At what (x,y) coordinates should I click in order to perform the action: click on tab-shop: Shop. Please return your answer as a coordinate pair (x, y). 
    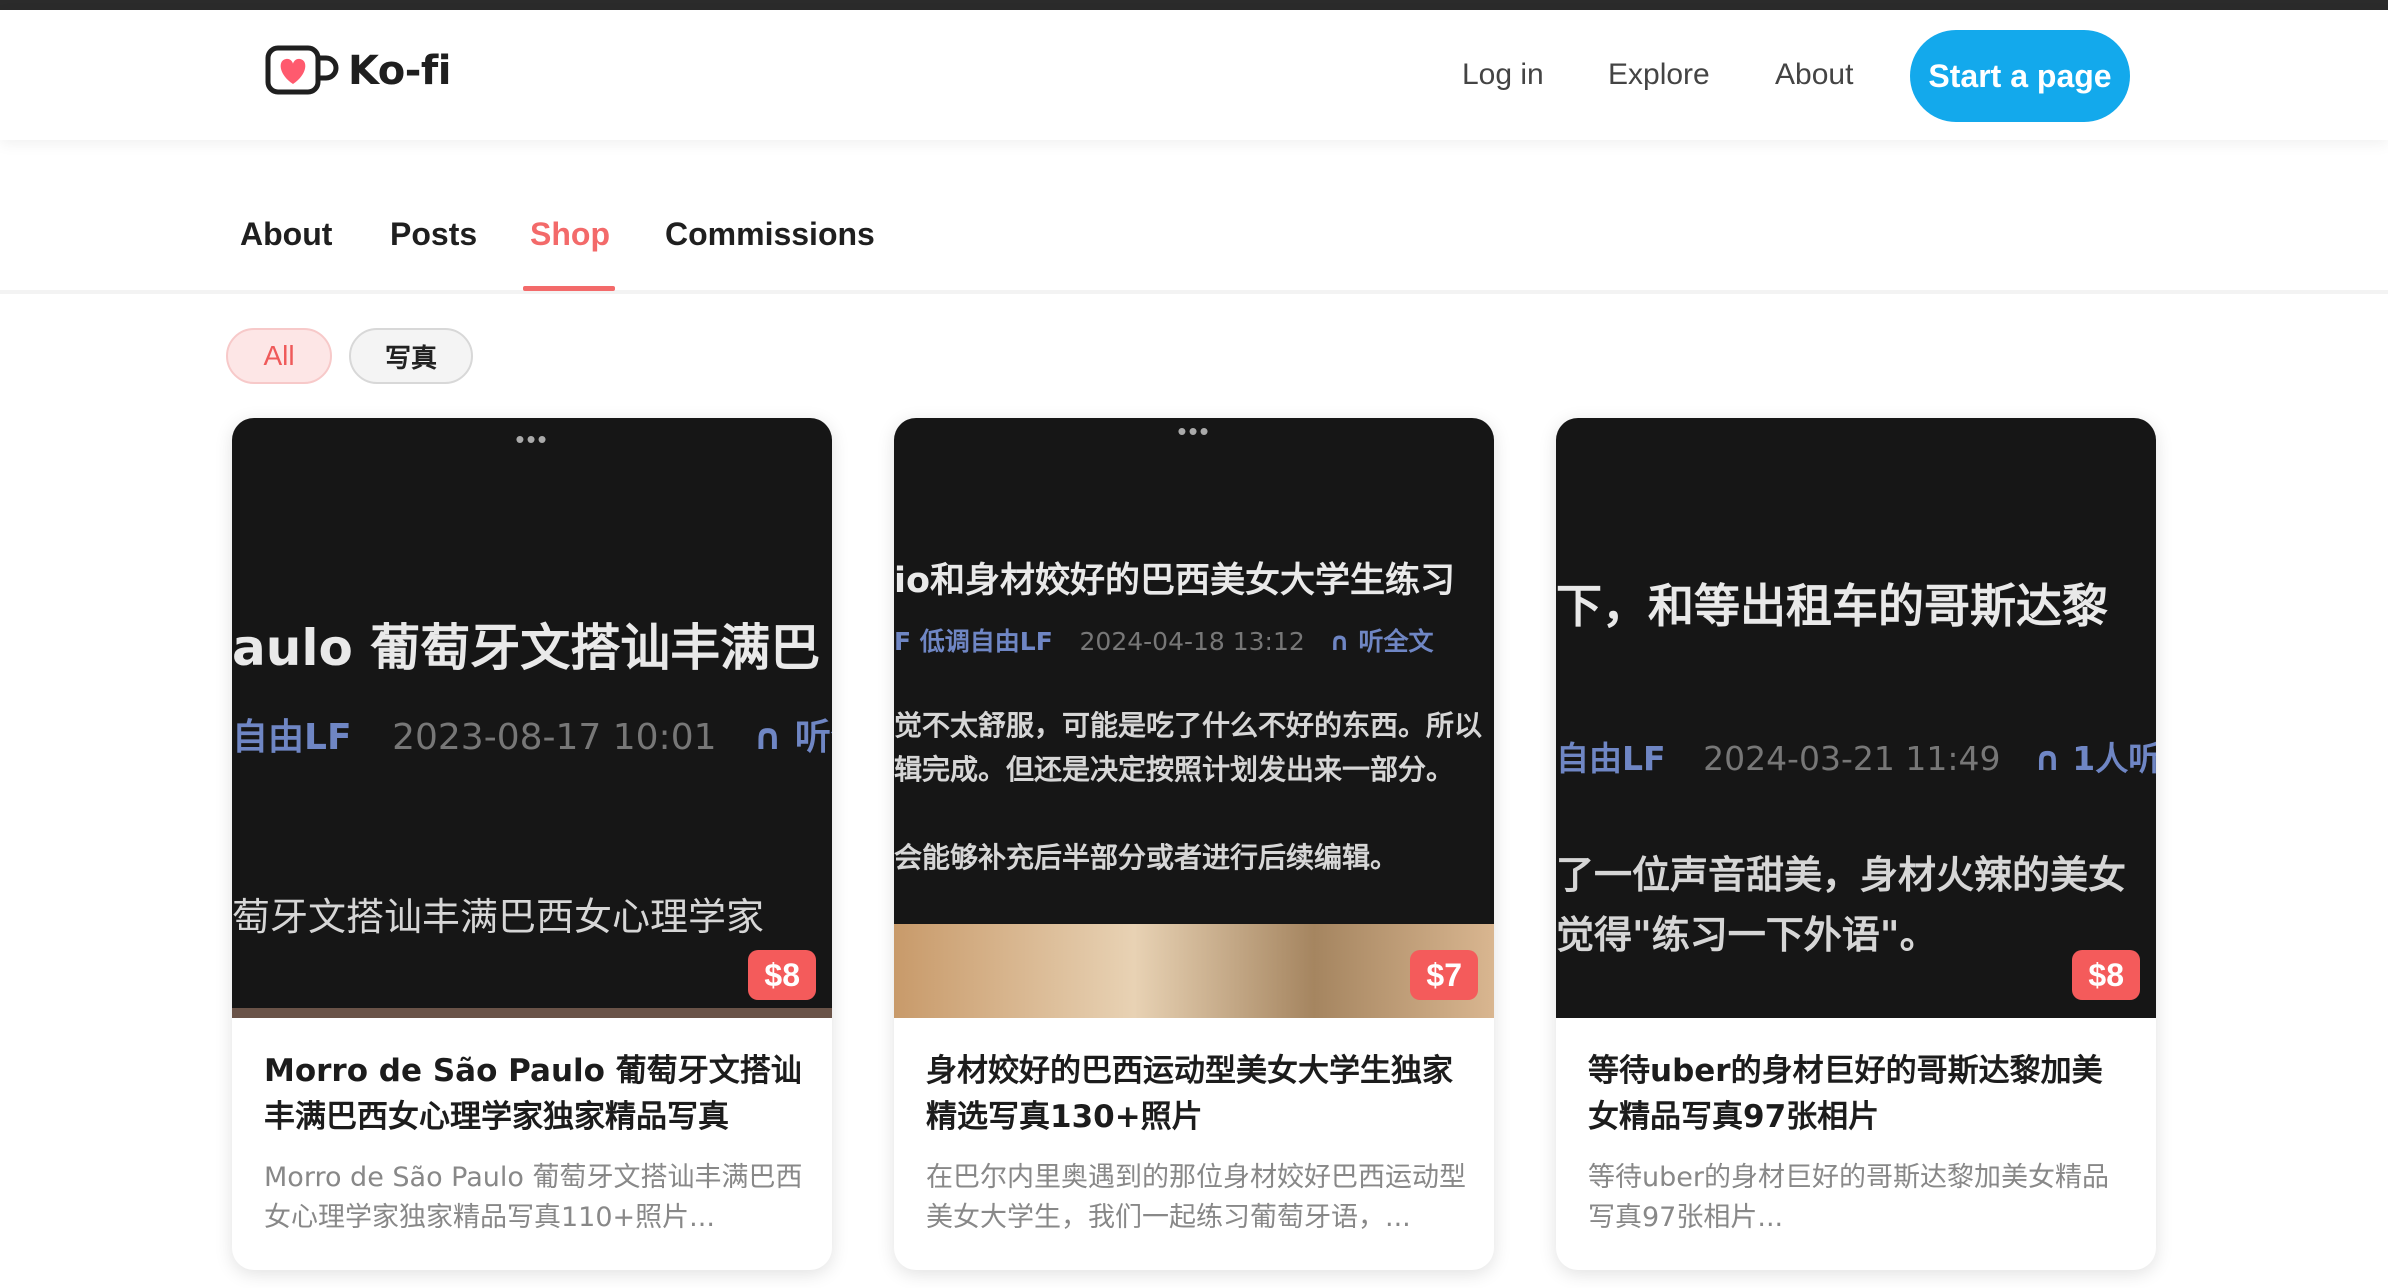
    Looking at the image, I should click on (570, 234).